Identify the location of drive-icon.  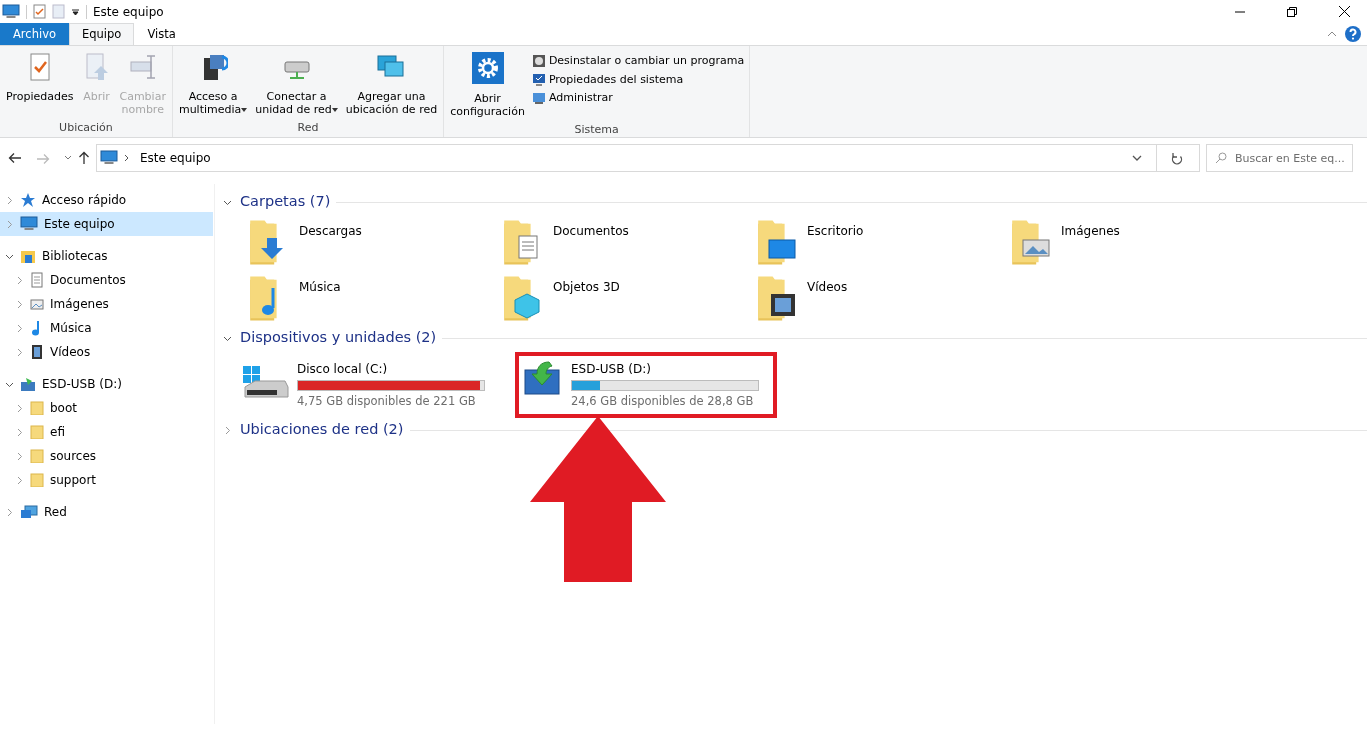
(28, 384).